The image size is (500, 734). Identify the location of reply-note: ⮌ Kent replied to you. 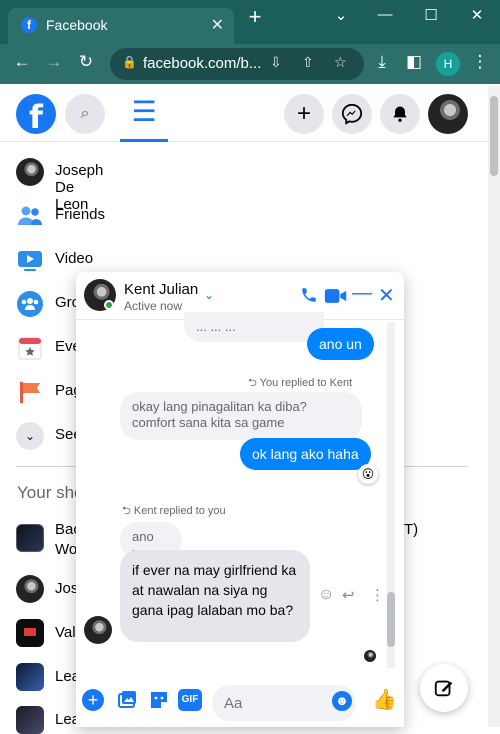
(174, 511).